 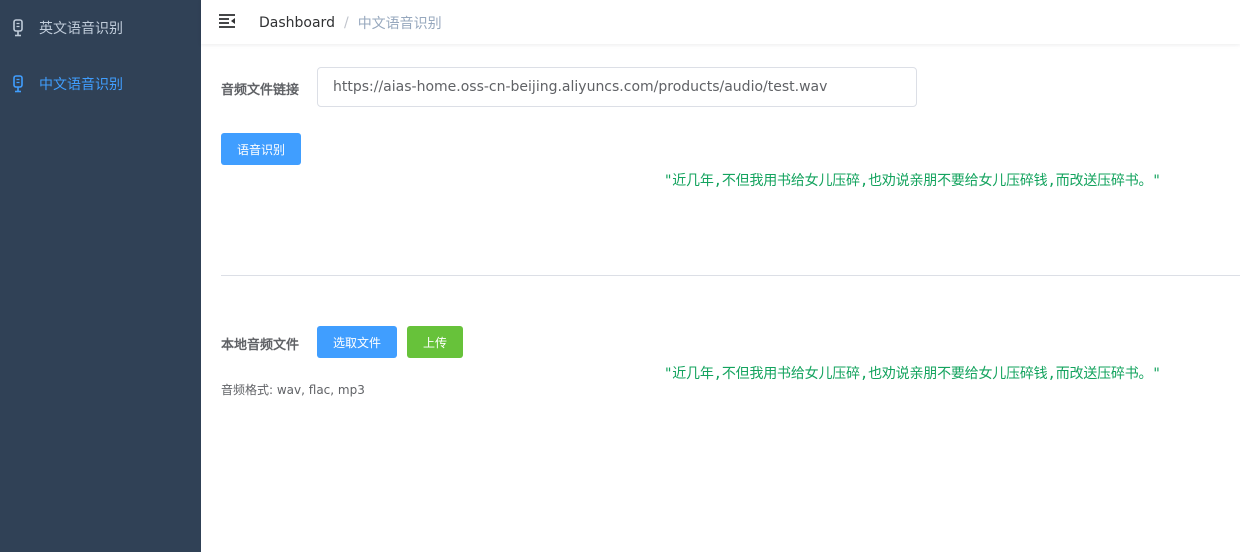 I want to click on recognize-button: 语音识别, so click(x=261, y=149).